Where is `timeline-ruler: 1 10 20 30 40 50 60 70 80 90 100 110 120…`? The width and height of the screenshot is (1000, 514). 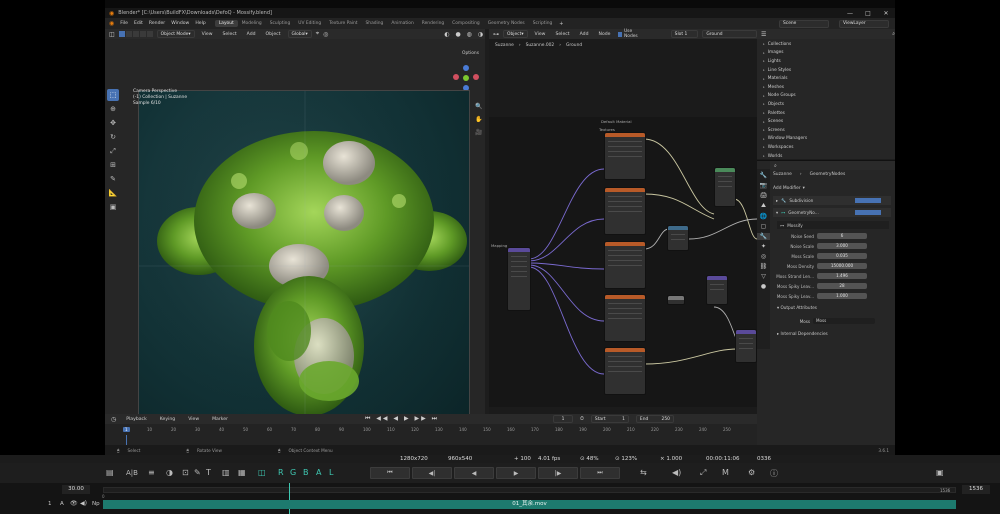
timeline-ruler: 1 10 20 30 40 50 60 70 80 90 100 110 120… is located at coordinates (431, 431).